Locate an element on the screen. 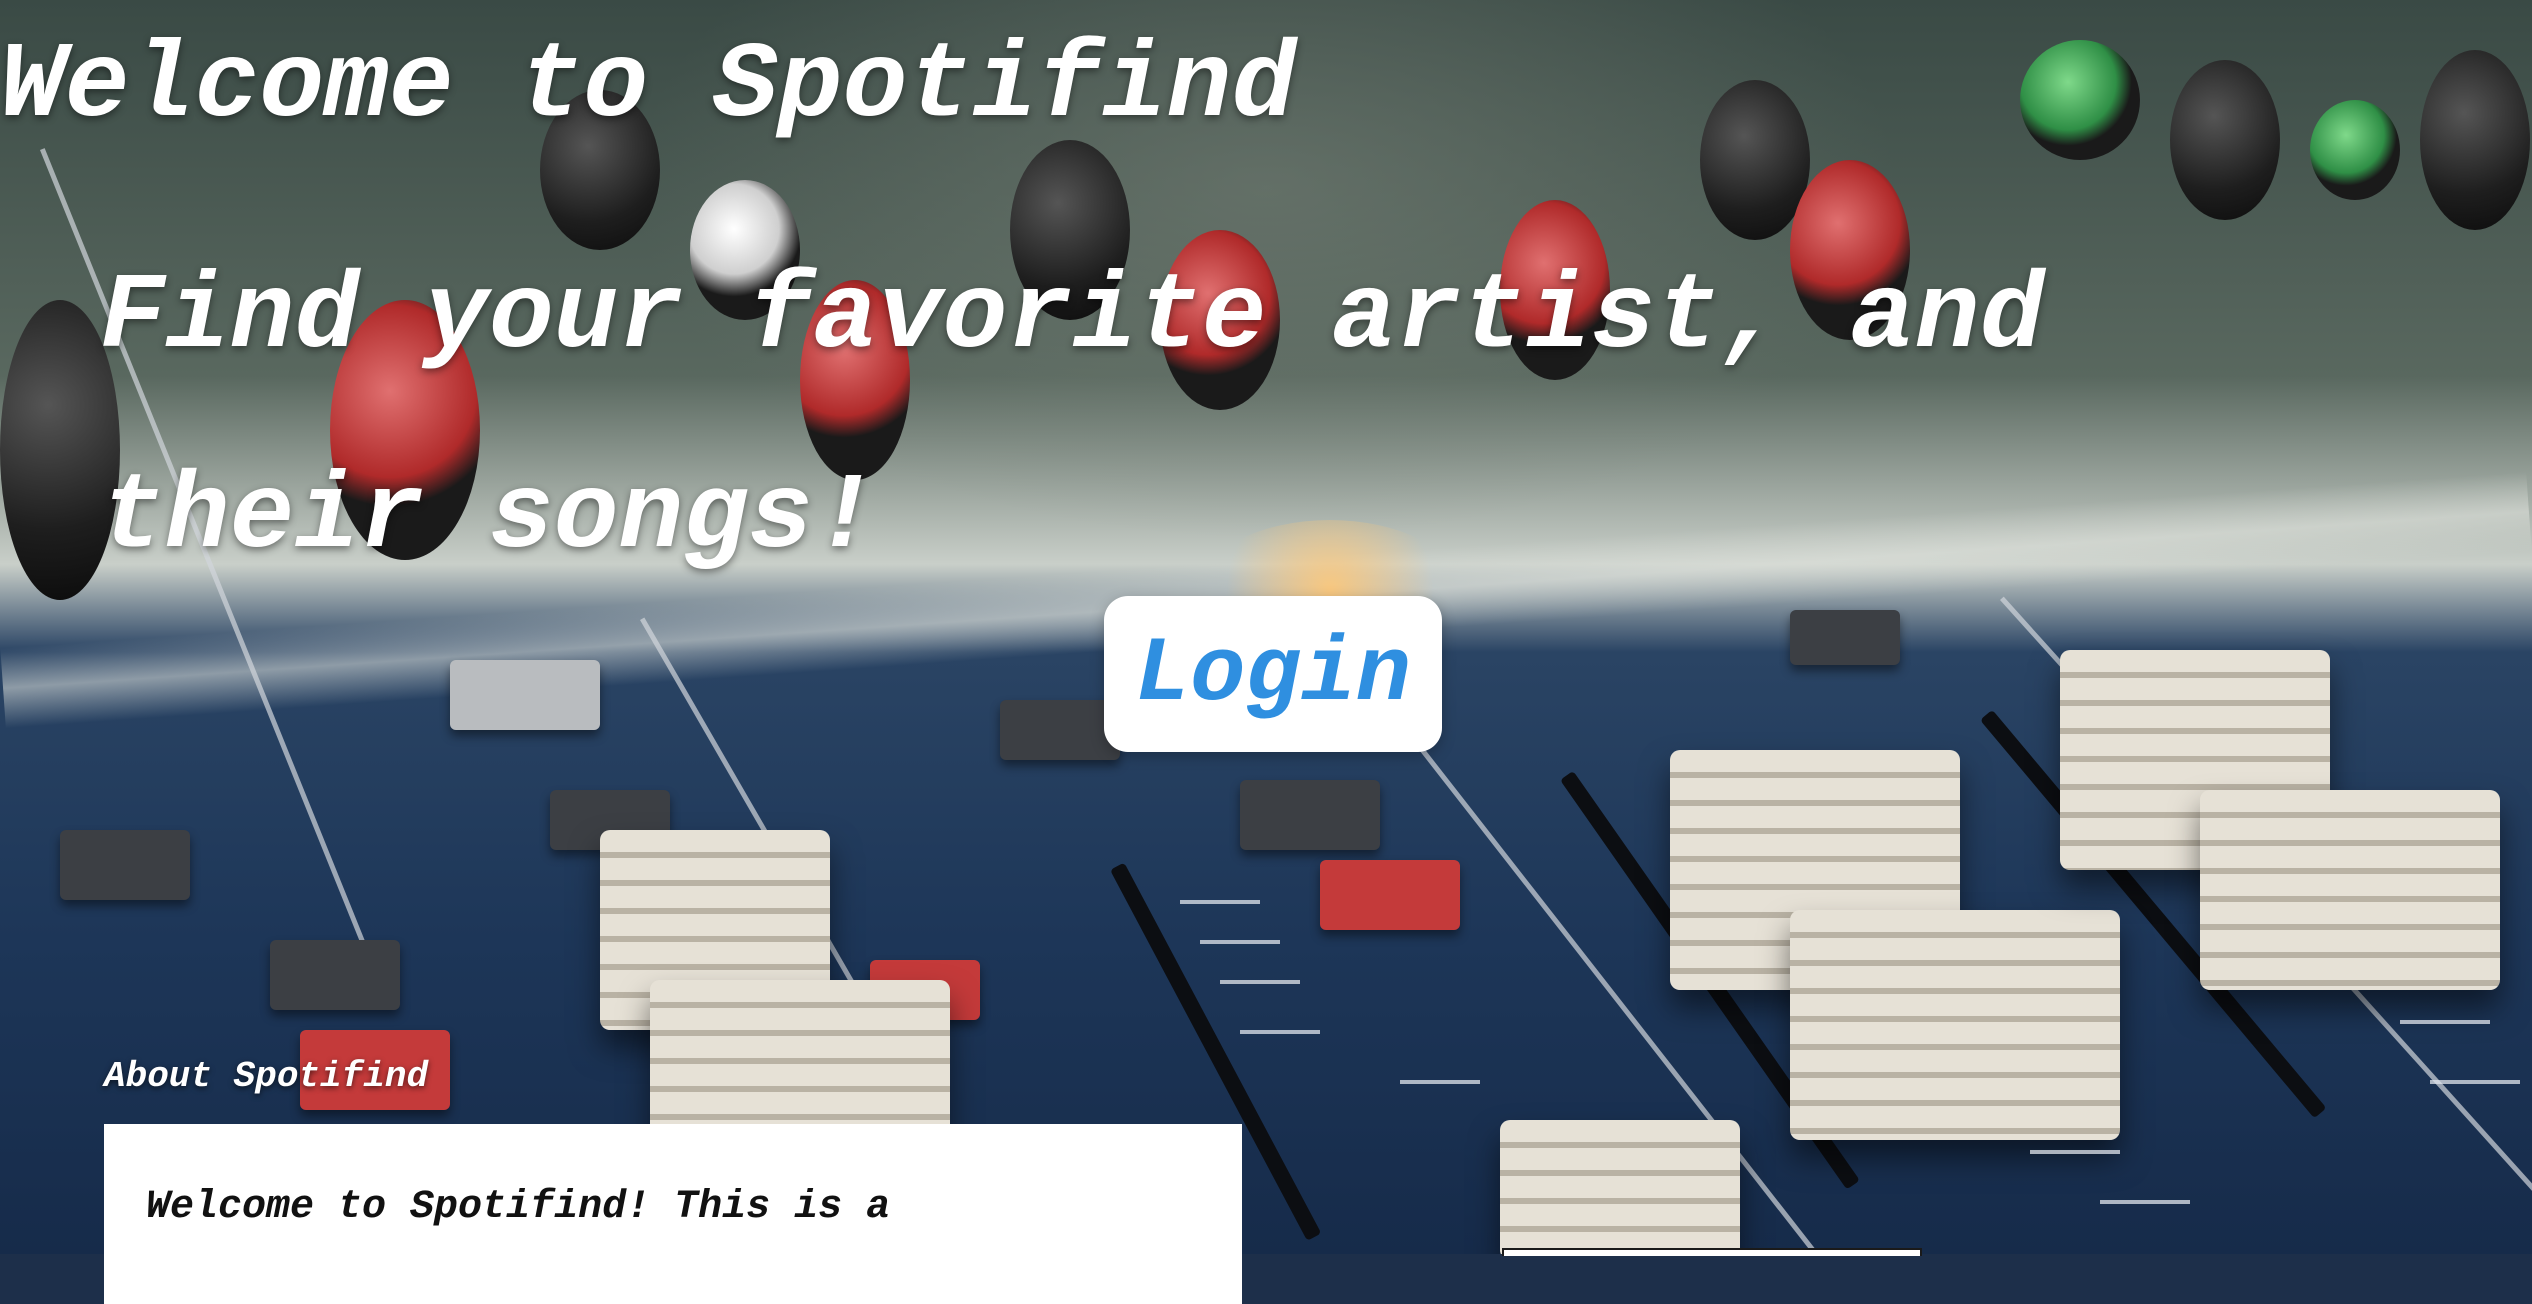 The height and width of the screenshot is (1304, 2532). page-title: Welcome to Spotifind is located at coordinates (648, 87).